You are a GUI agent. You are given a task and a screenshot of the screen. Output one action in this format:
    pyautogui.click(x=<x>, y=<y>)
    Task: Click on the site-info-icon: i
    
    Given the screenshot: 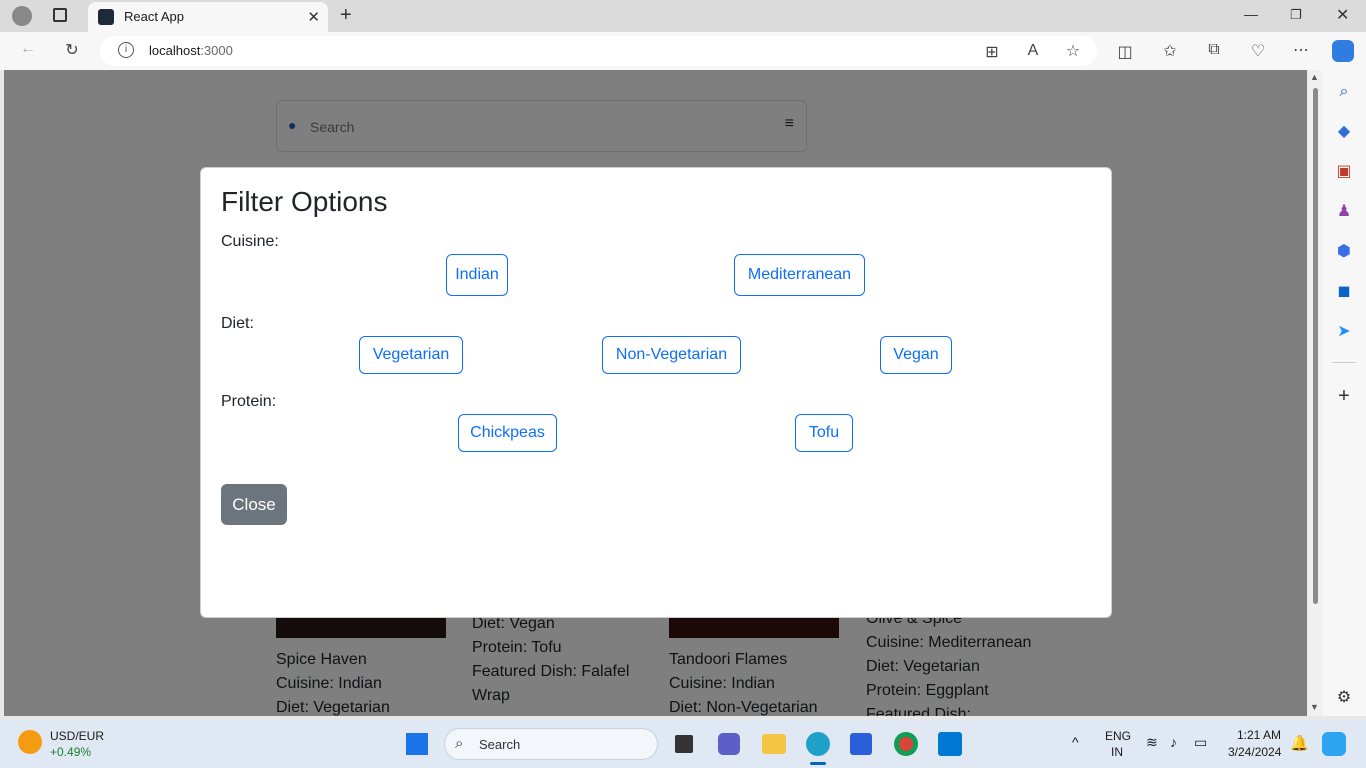 What is the action you would take?
    pyautogui.click(x=126, y=50)
    